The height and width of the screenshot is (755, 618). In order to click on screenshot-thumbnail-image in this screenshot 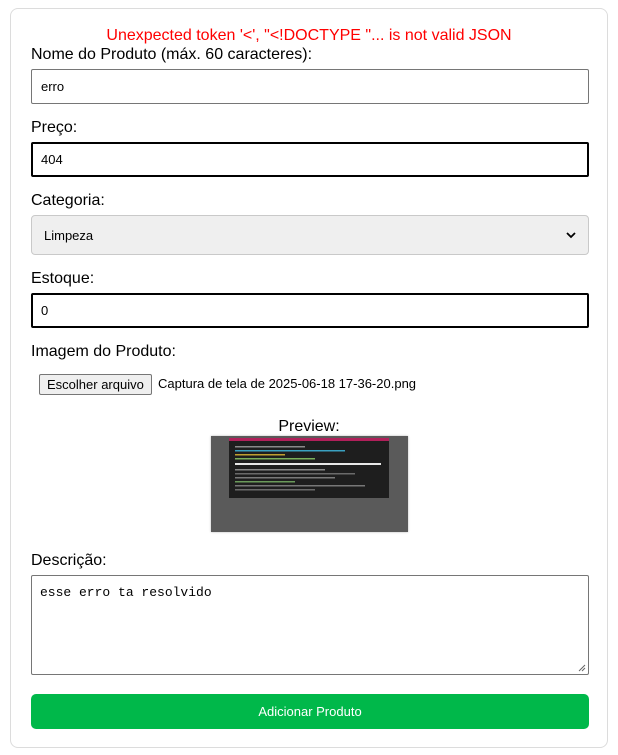, I will do `click(309, 484)`.